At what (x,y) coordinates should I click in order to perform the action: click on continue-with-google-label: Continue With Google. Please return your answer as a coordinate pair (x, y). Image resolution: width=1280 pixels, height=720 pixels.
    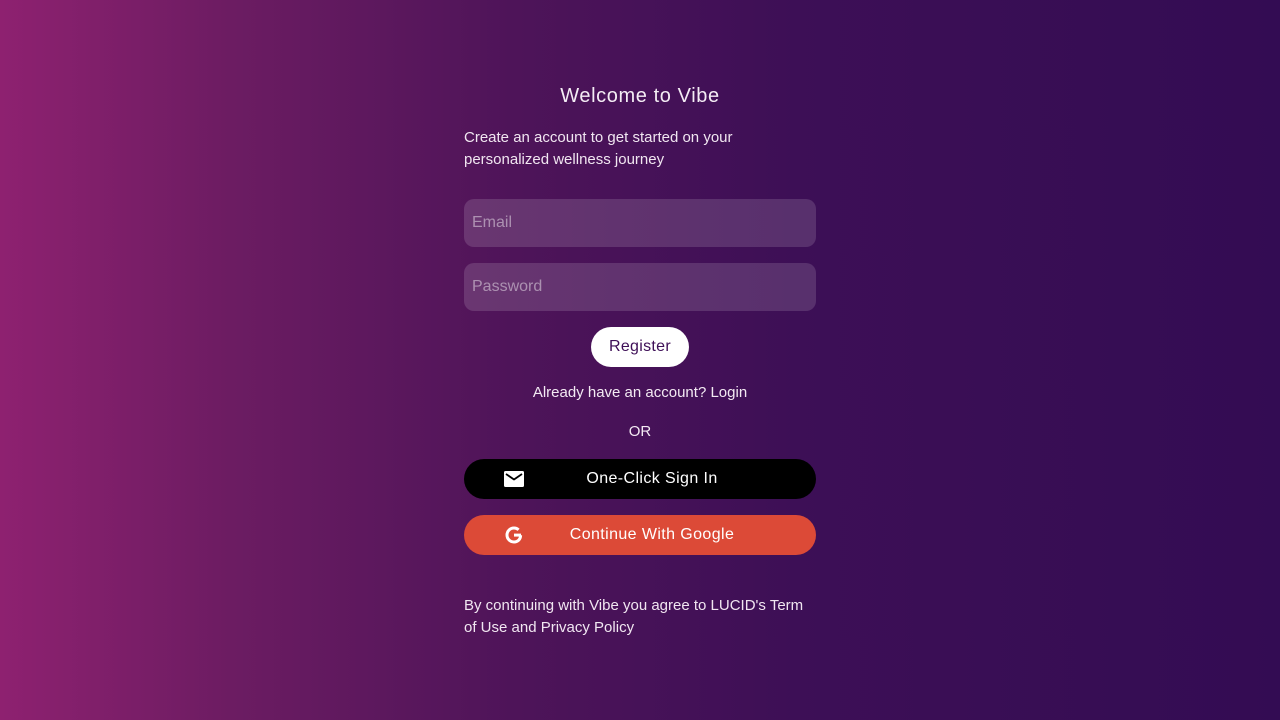
    Looking at the image, I should click on (652, 534).